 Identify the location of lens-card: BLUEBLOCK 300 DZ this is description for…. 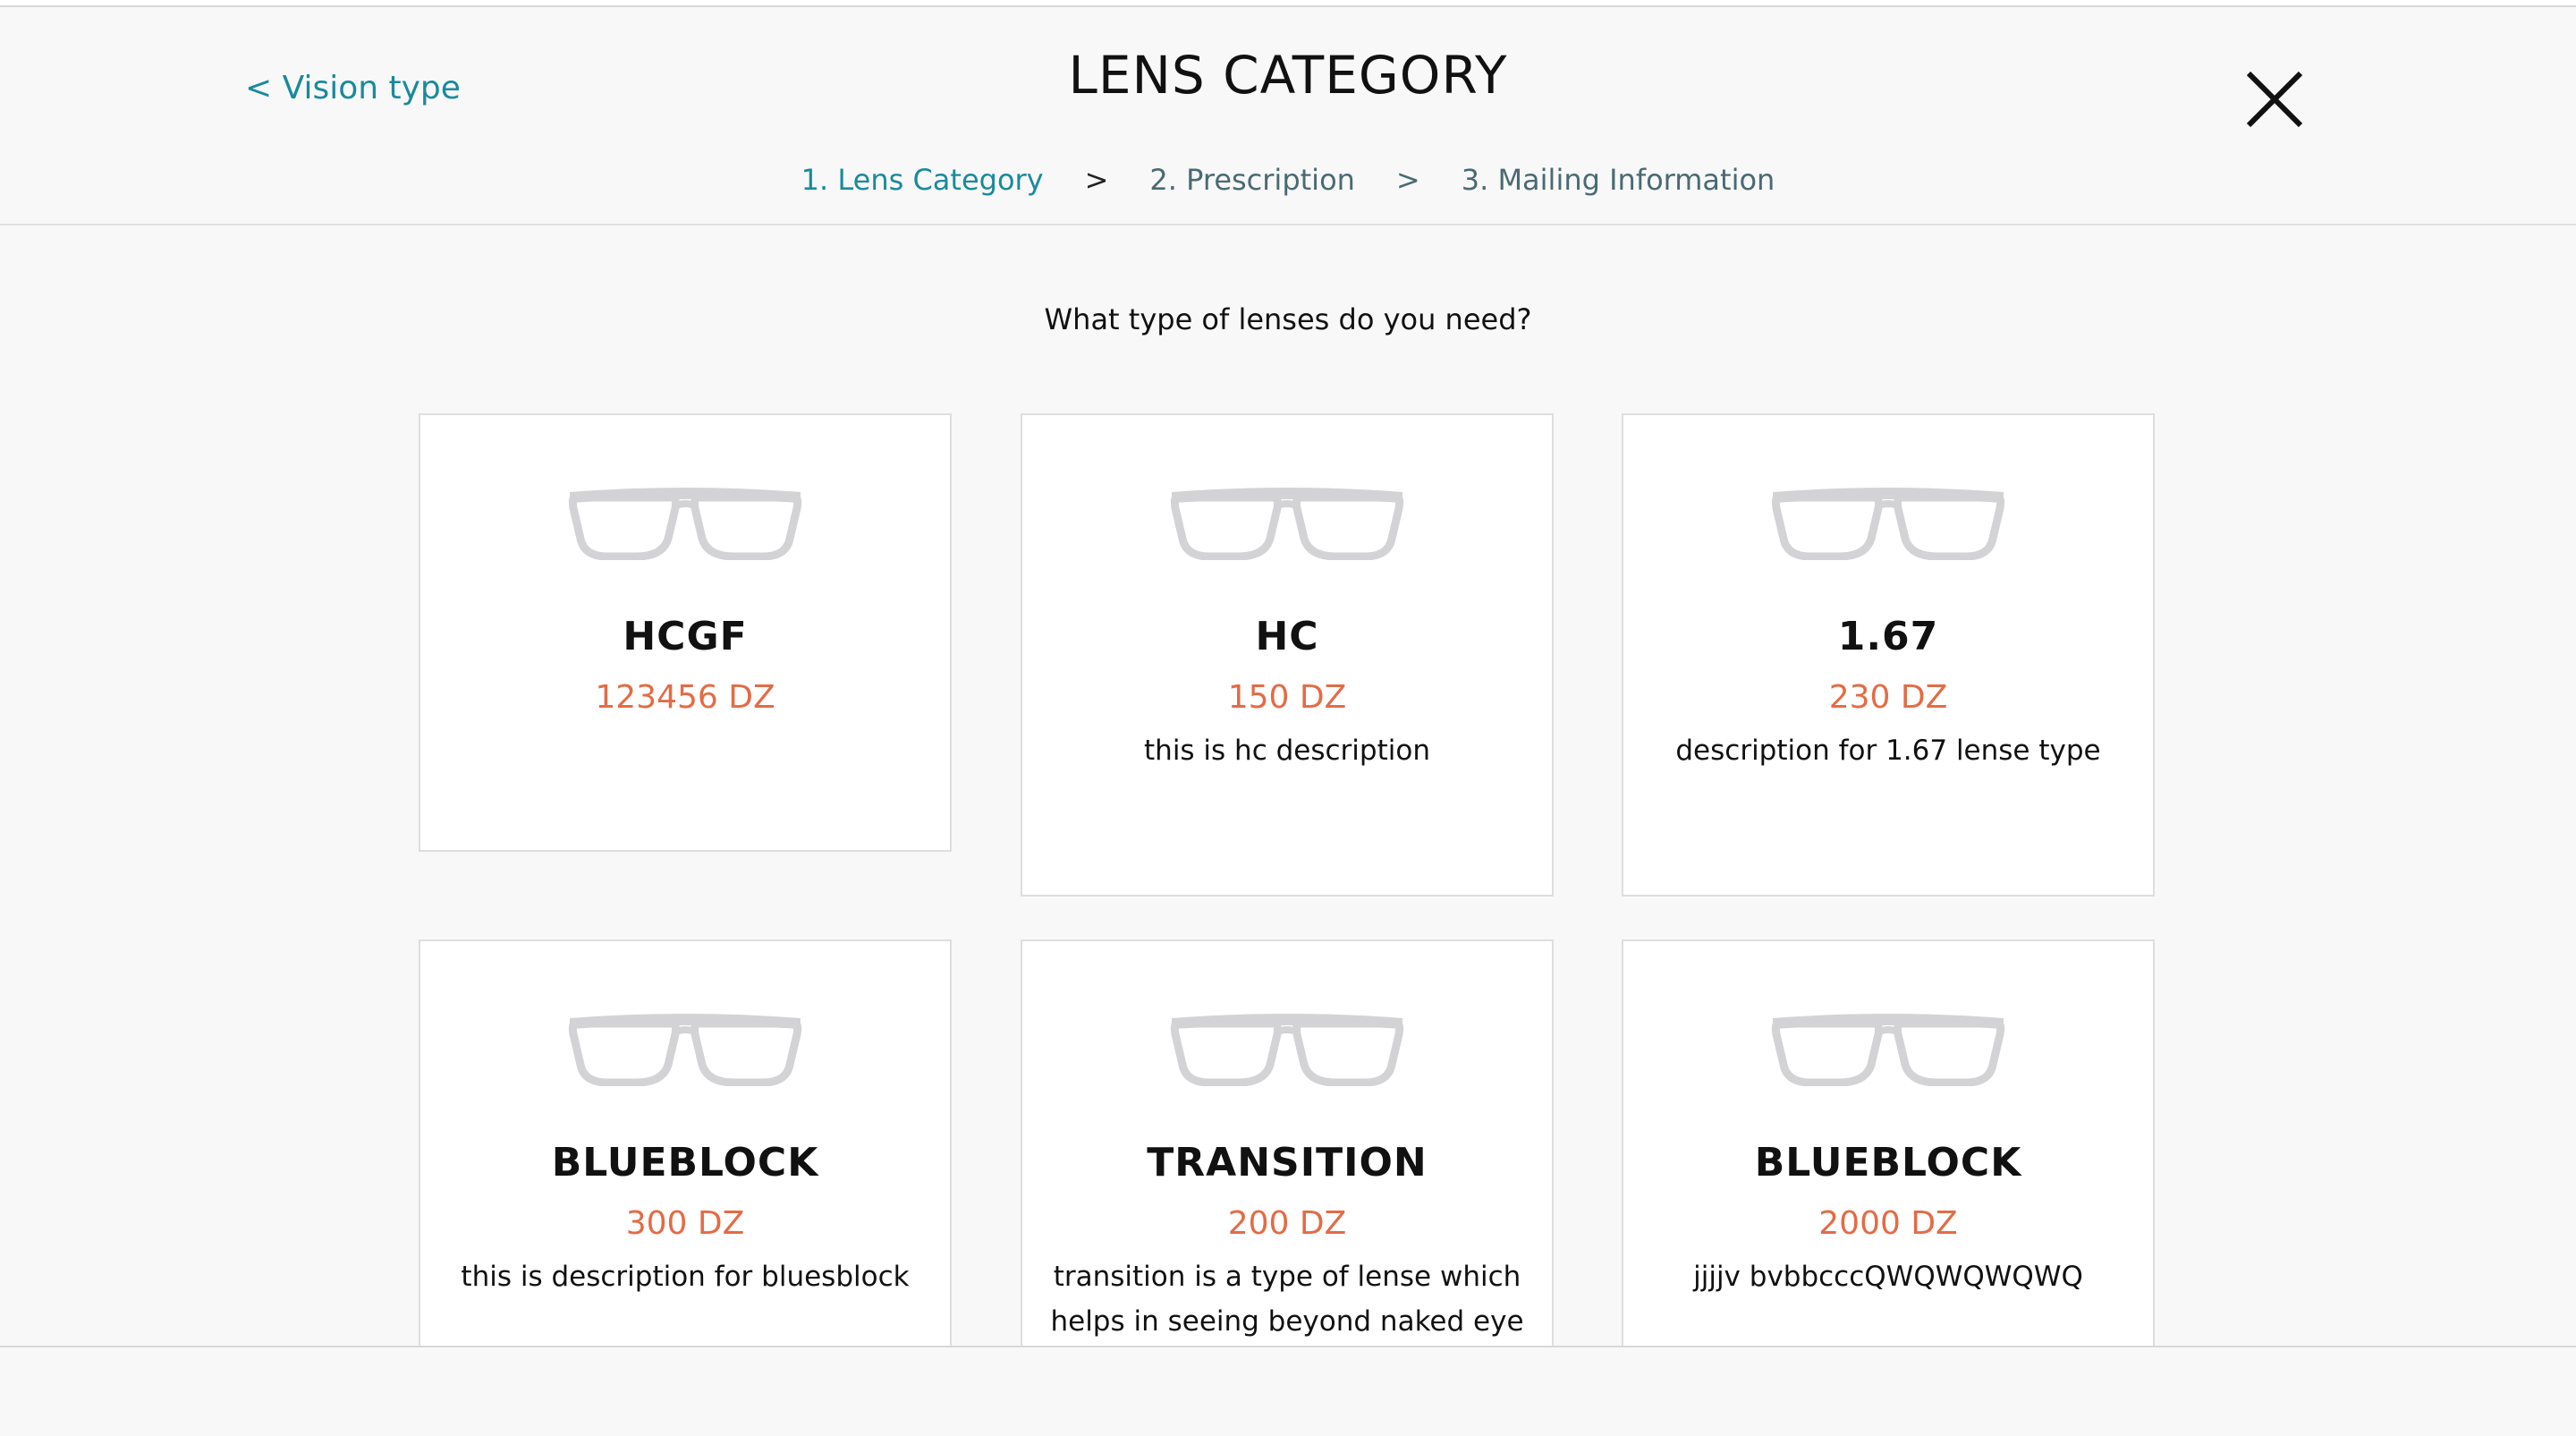
(685, 1142).